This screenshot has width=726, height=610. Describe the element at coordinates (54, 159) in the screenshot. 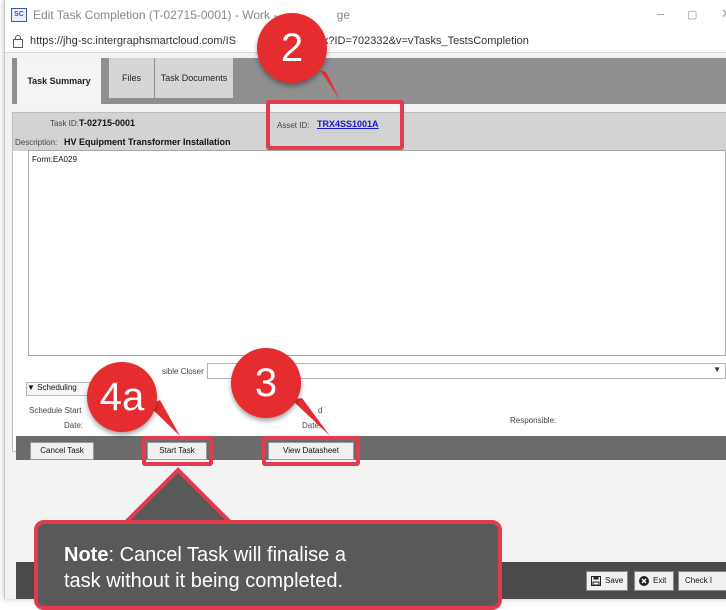

I see `notes-text: Form:EA029` at that location.